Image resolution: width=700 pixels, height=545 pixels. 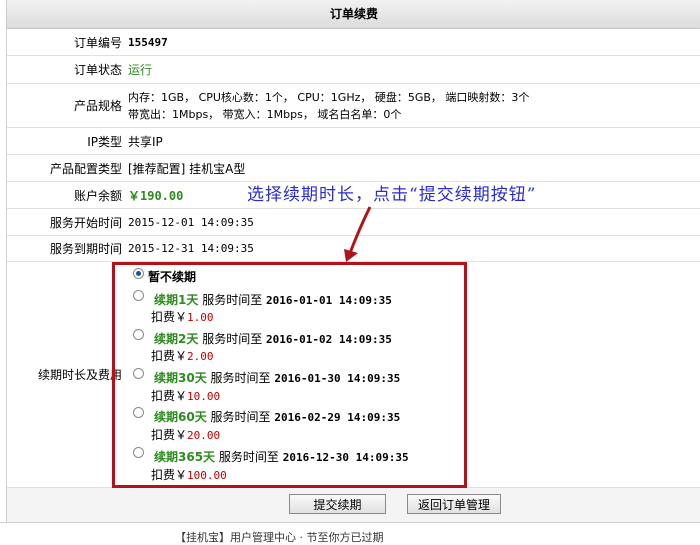 I want to click on renew-365-days-label: 续期365天, so click(x=185, y=457).